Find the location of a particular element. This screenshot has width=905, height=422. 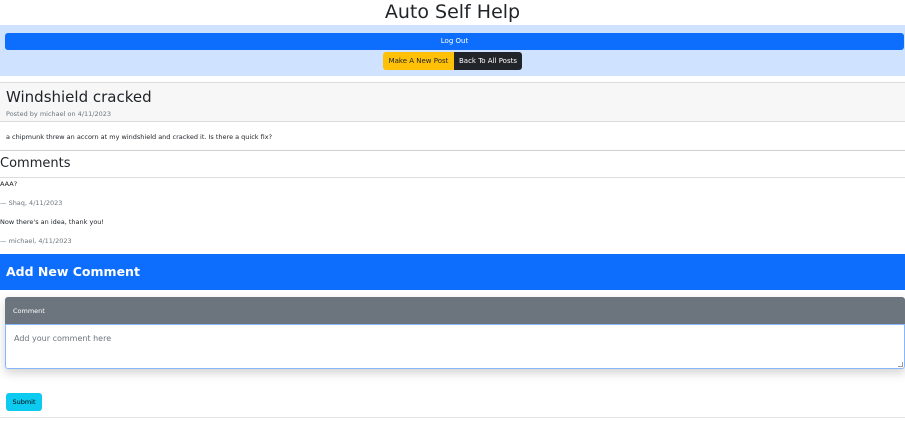

comment-text: Now there's an idea, thank you! is located at coordinates (52, 222).